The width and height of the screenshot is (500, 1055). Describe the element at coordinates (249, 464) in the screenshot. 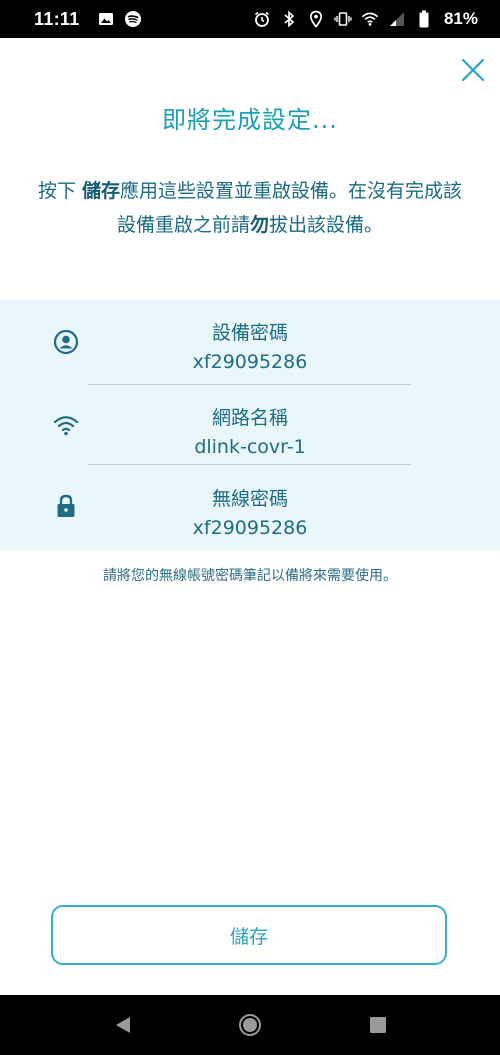

I see `divider` at that location.